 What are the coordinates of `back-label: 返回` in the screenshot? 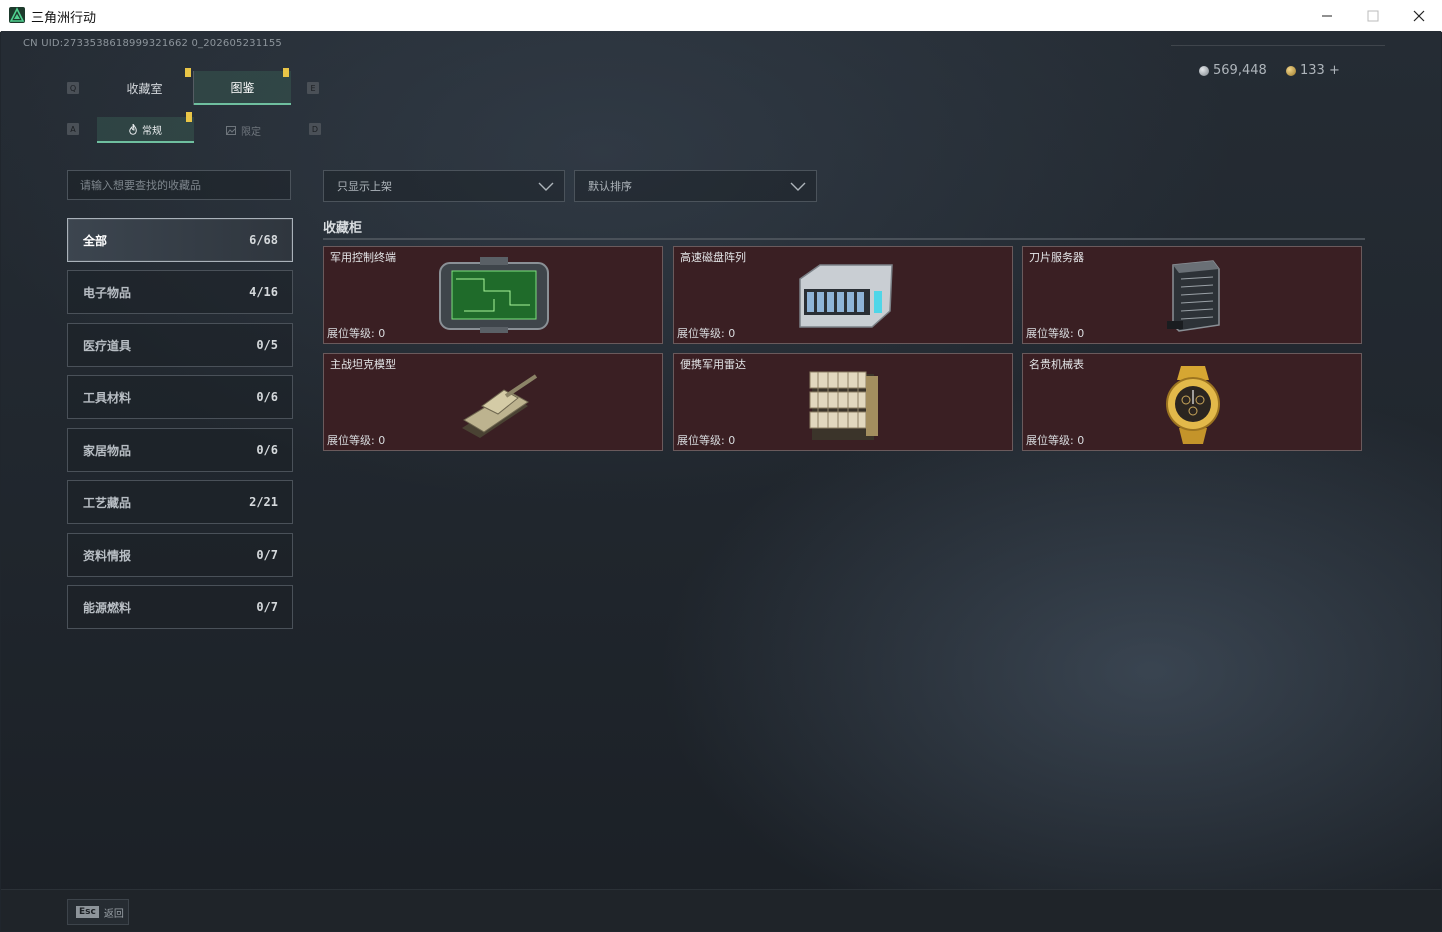 It's located at (113, 914).